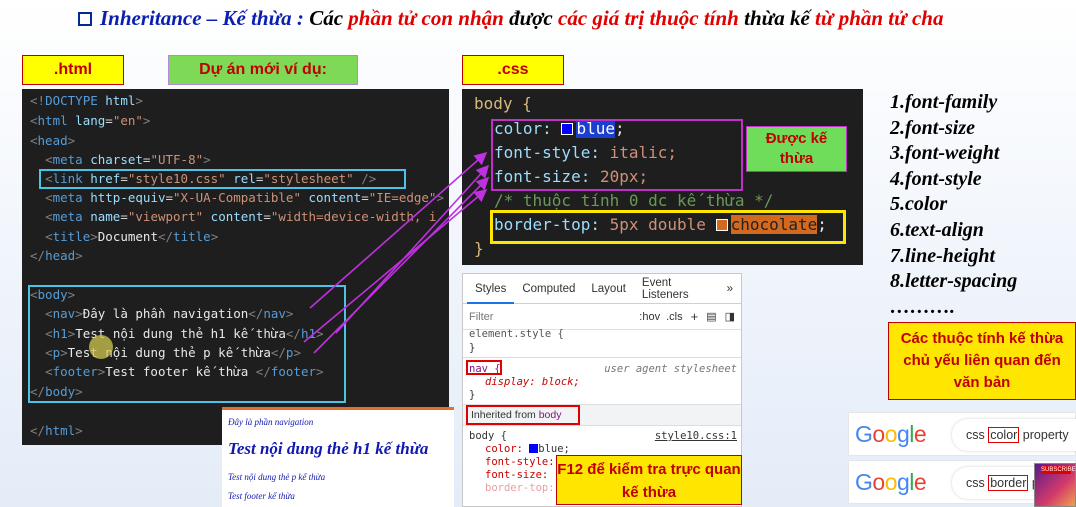 The width and height of the screenshot is (1076, 507). I want to click on arrow-p, so click(401, 265).